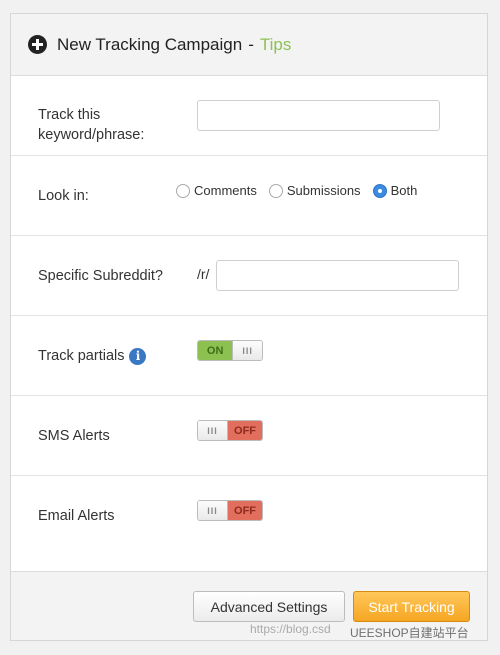  Describe the element at coordinates (379, 190) in the screenshot. I see `radio-both-circle` at that location.